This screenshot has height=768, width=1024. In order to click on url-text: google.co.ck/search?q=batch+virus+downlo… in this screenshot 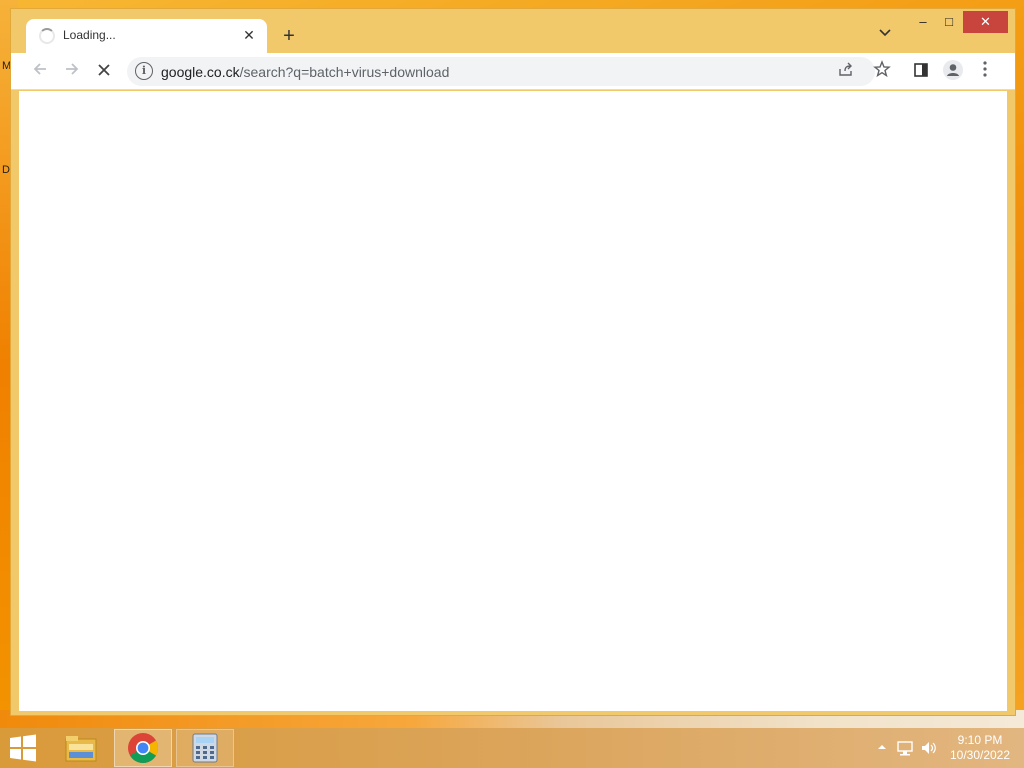, I will do `click(305, 72)`.